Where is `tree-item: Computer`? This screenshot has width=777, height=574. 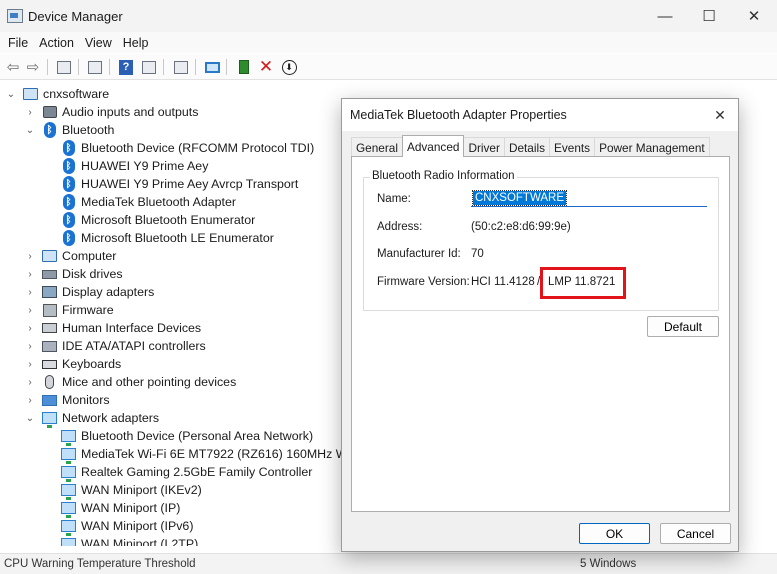 tree-item: Computer is located at coordinates (79, 256).